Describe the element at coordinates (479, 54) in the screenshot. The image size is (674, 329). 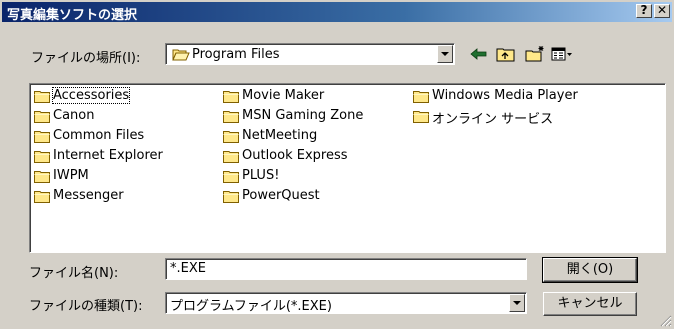
I see `back-arrow-icon` at that location.